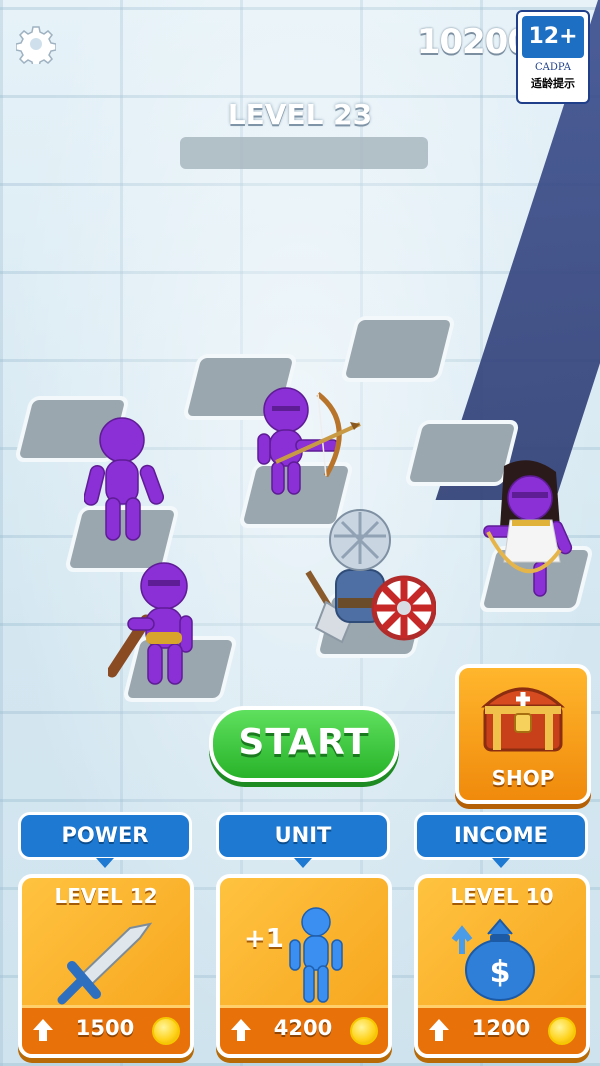 Image resolution: width=600 pixels, height=1066 pixels. I want to click on unit-price: 4200, so click(303, 1028).